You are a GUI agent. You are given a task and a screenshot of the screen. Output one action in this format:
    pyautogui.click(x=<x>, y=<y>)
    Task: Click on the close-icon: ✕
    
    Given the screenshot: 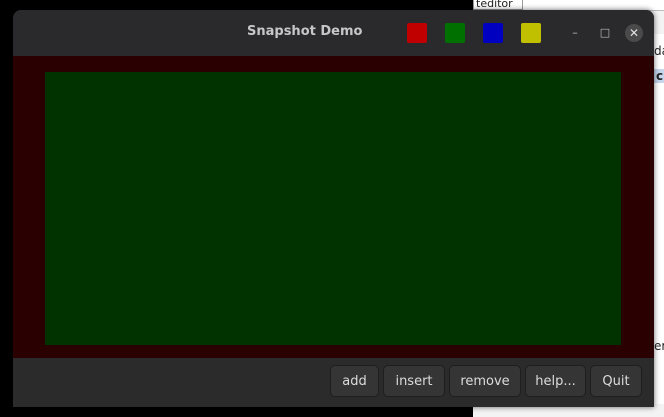 What is the action you would take?
    pyautogui.click(x=634, y=33)
    